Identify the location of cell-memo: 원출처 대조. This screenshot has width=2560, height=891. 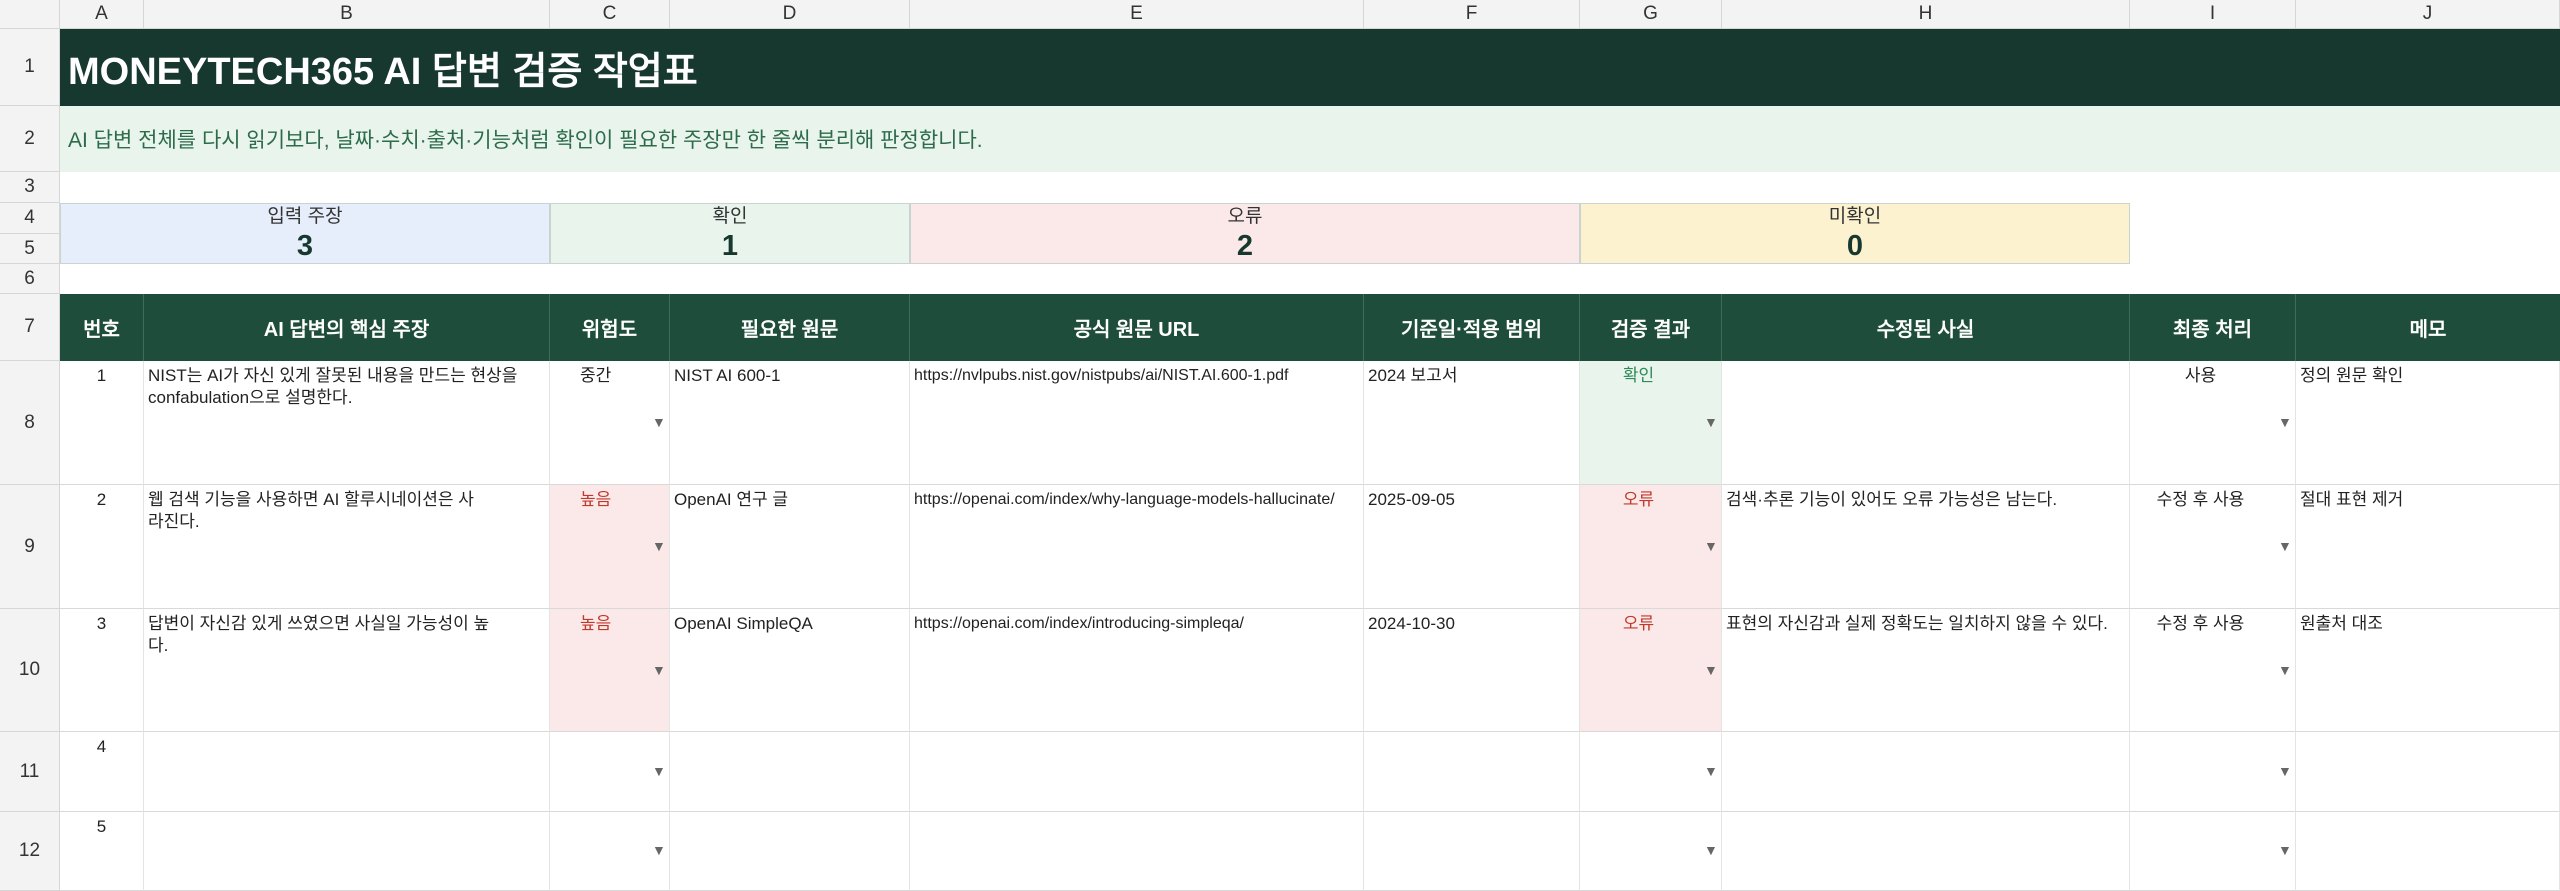
(2428, 670).